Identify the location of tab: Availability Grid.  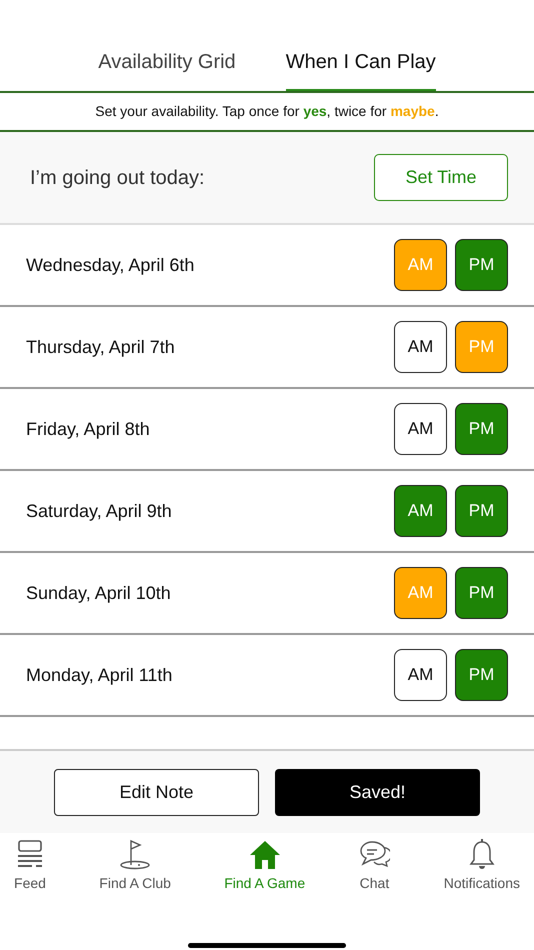
(167, 64).